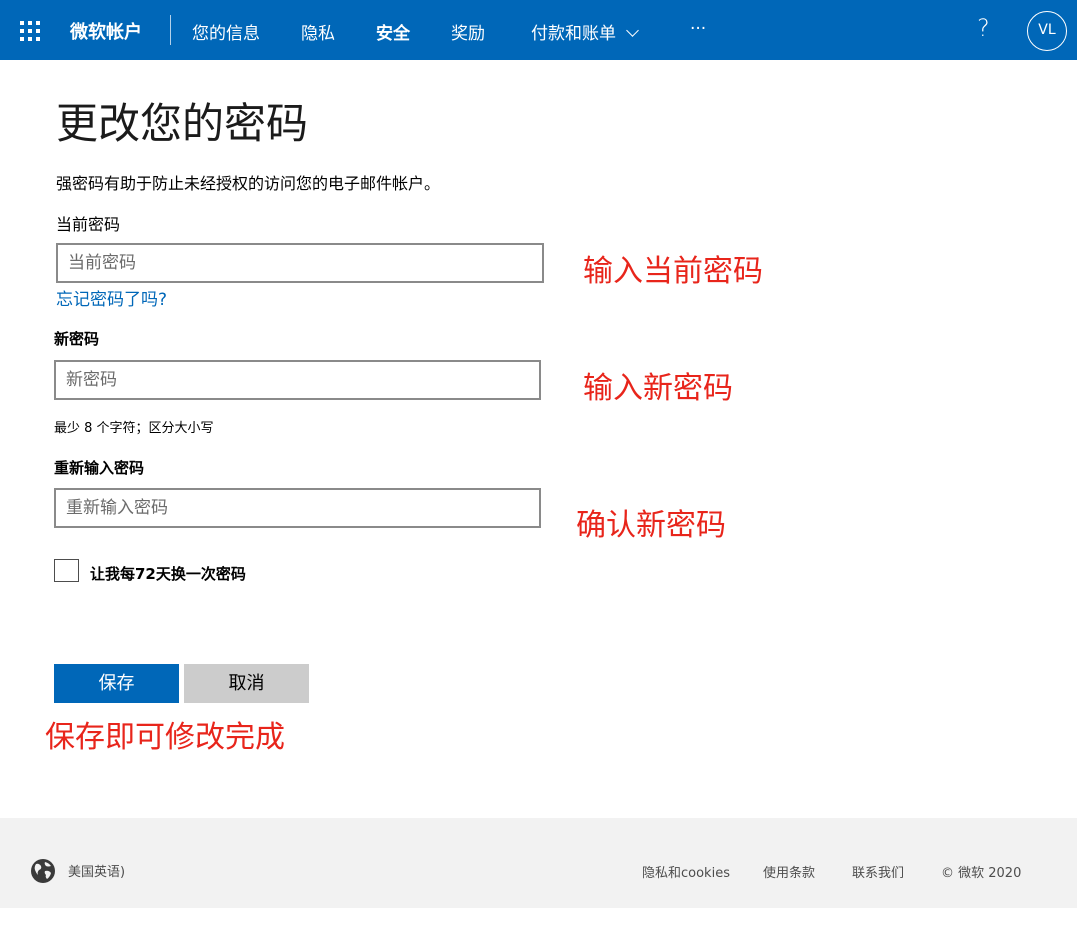  What do you see at coordinates (106, 31) in the screenshot?
I see `brand-title: 微软帐户` at bounding box center [106, 31].